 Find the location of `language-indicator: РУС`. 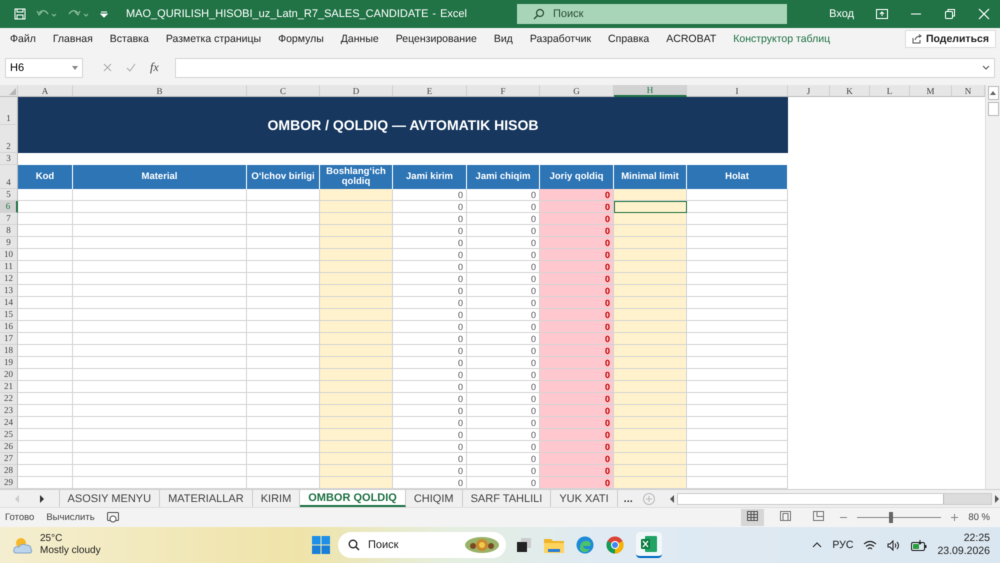

language-indicator: РУС is located at coordinates (843, 545).